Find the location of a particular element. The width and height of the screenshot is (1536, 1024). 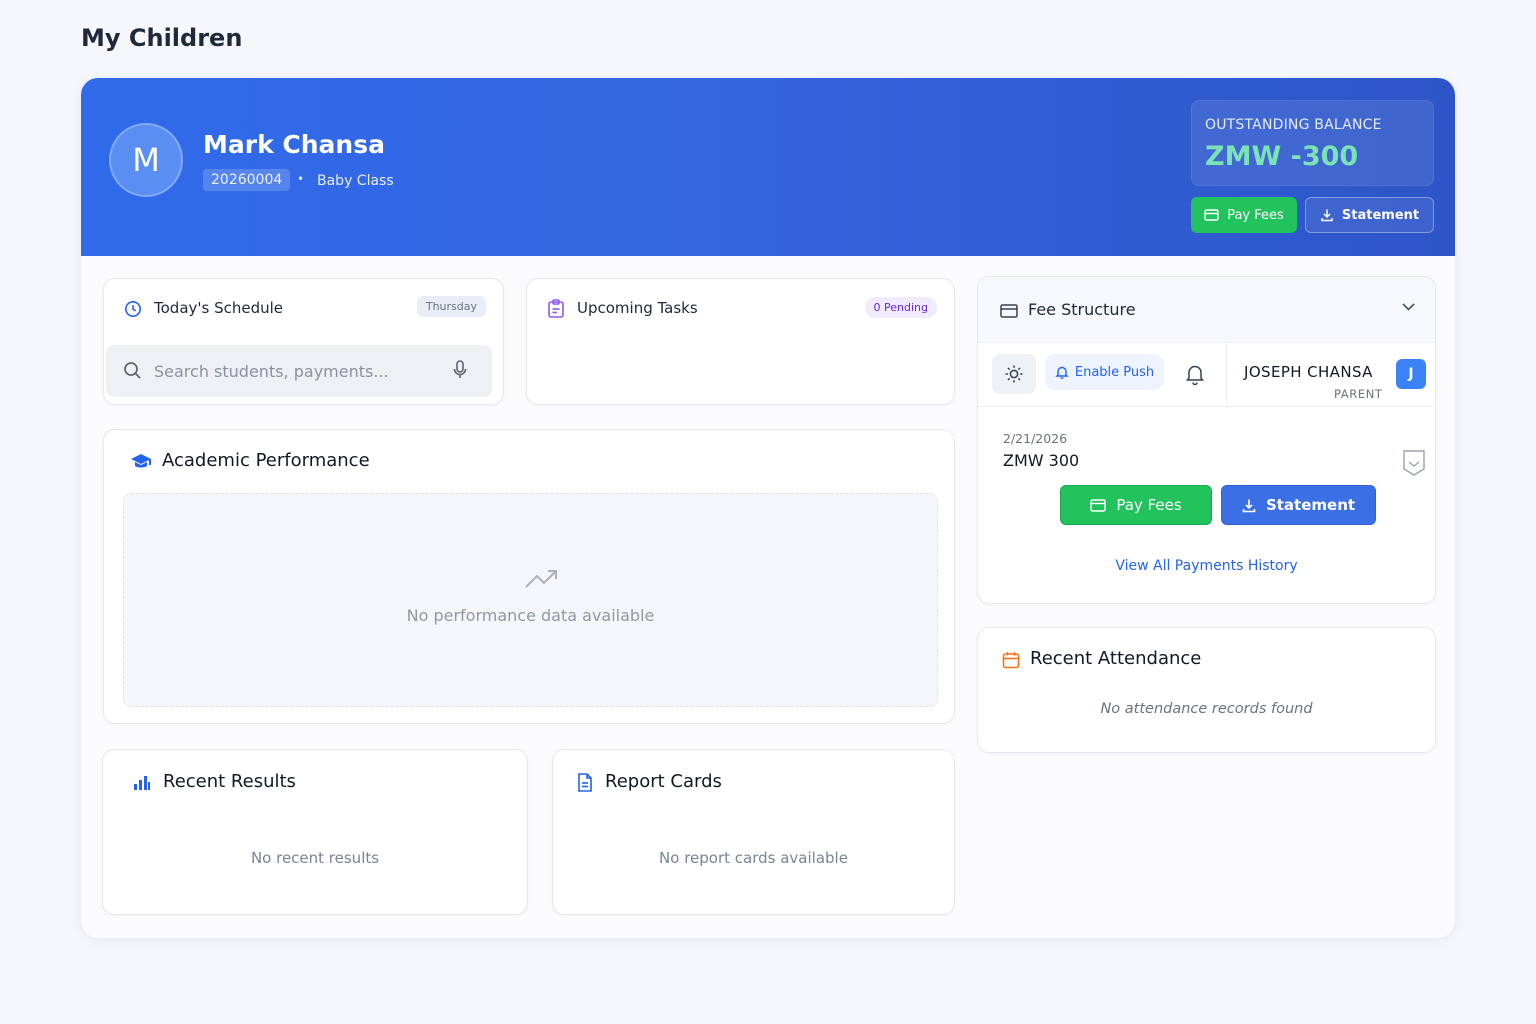

report-cards-card: Report Cards No report cards available is located at coordinates (753, 832).